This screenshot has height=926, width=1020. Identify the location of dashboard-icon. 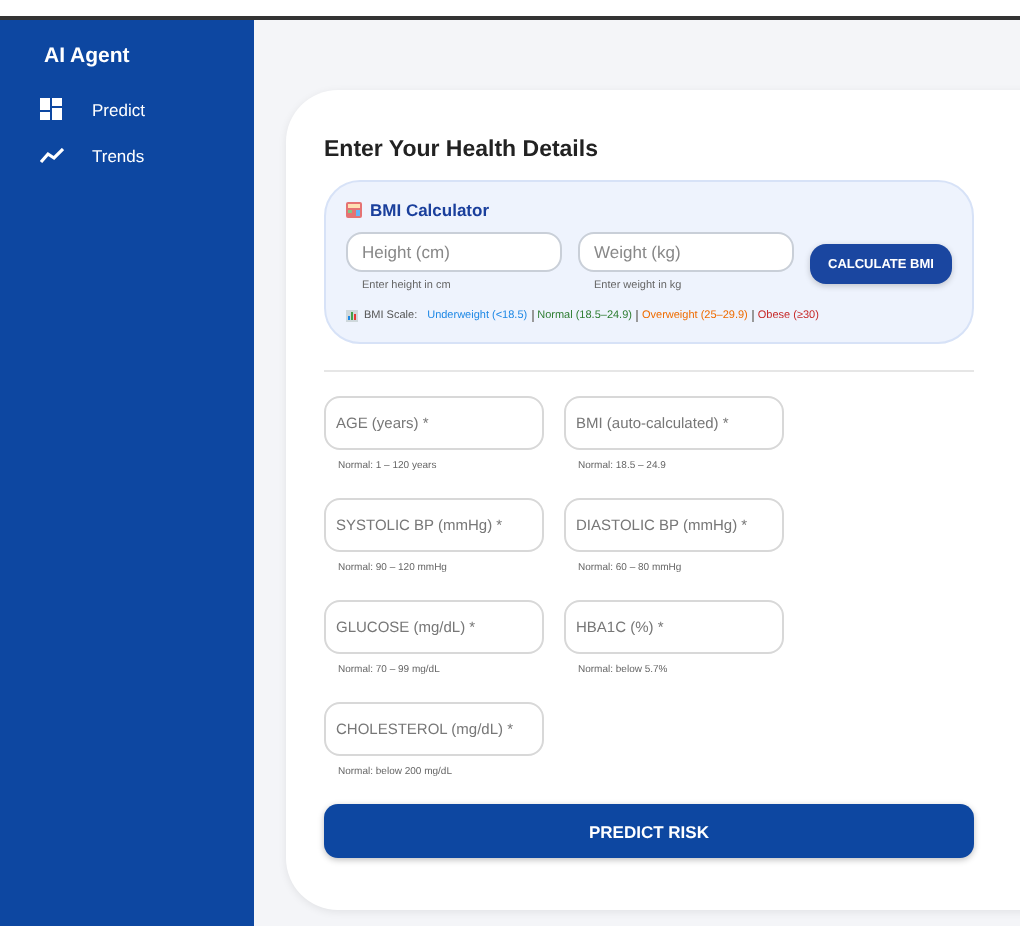
(51, 109).